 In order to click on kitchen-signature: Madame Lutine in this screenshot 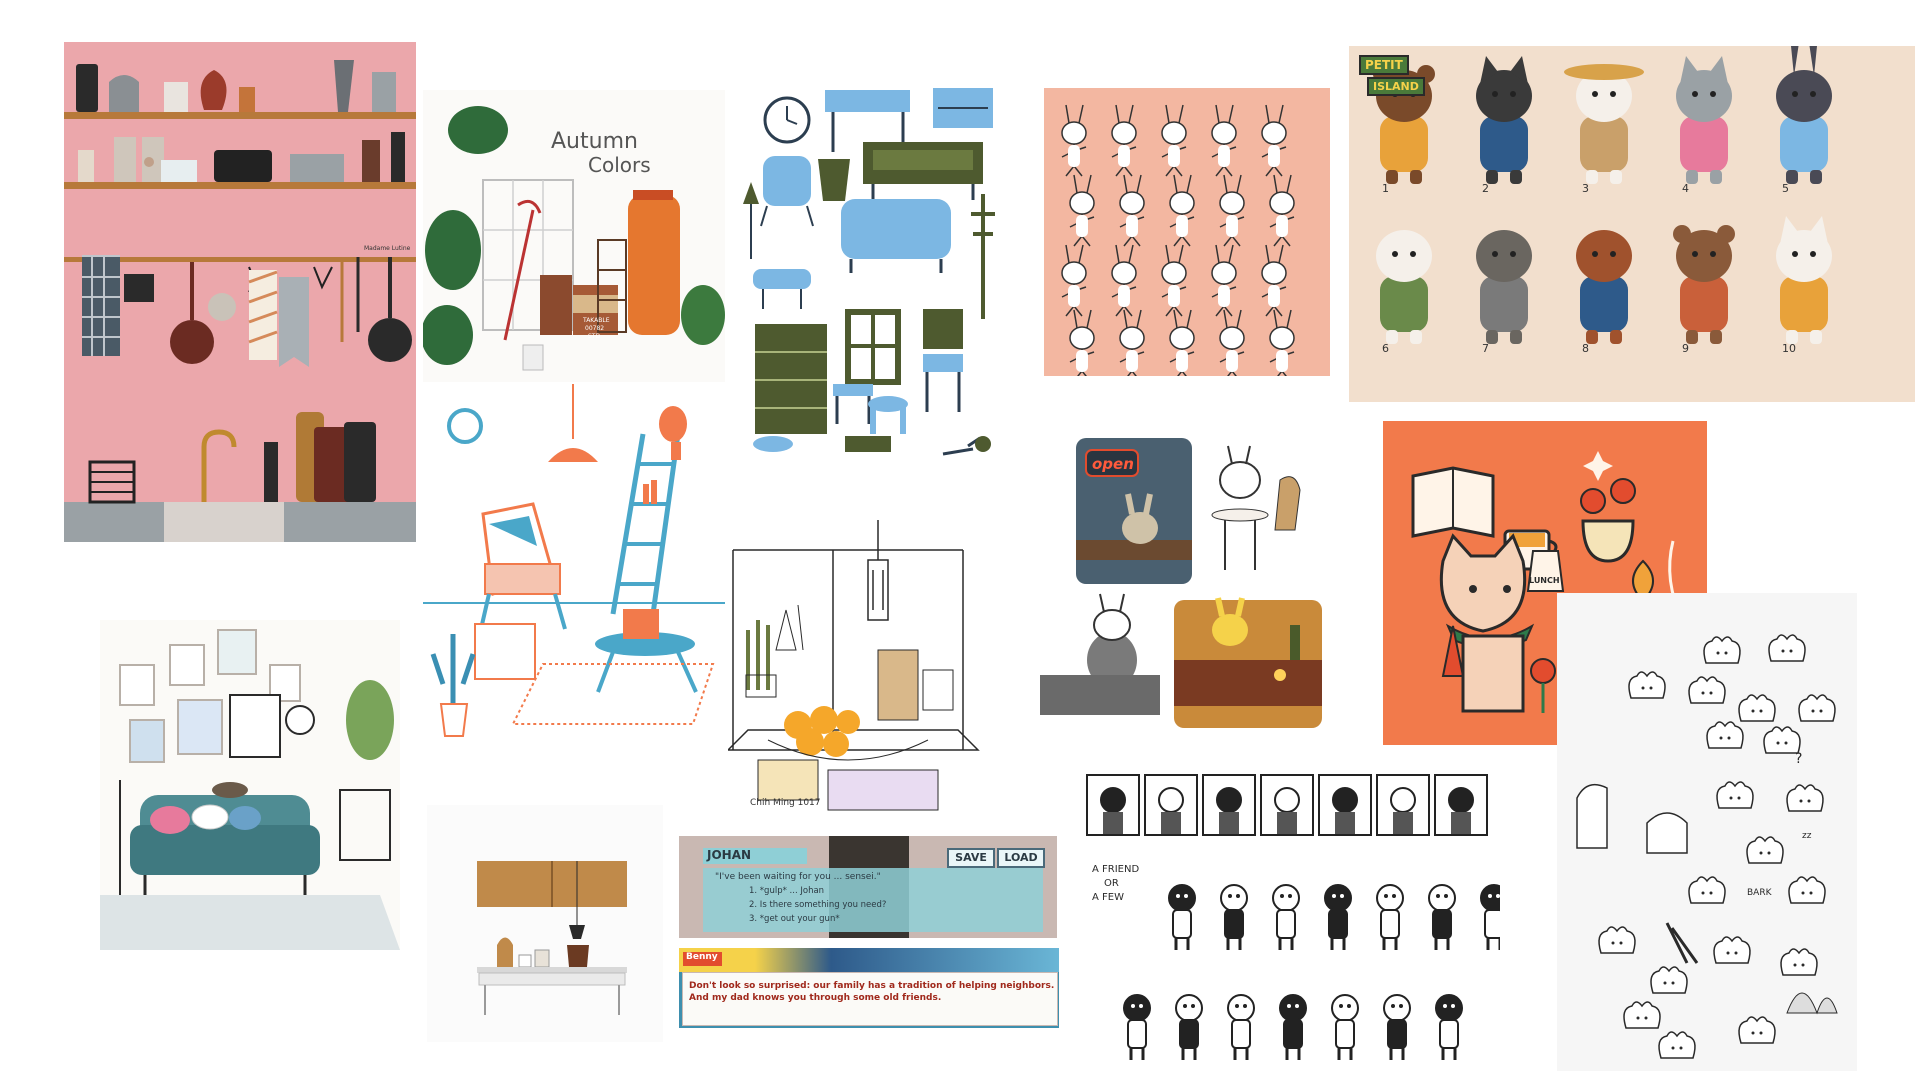, I will do `click(387, 248)`.